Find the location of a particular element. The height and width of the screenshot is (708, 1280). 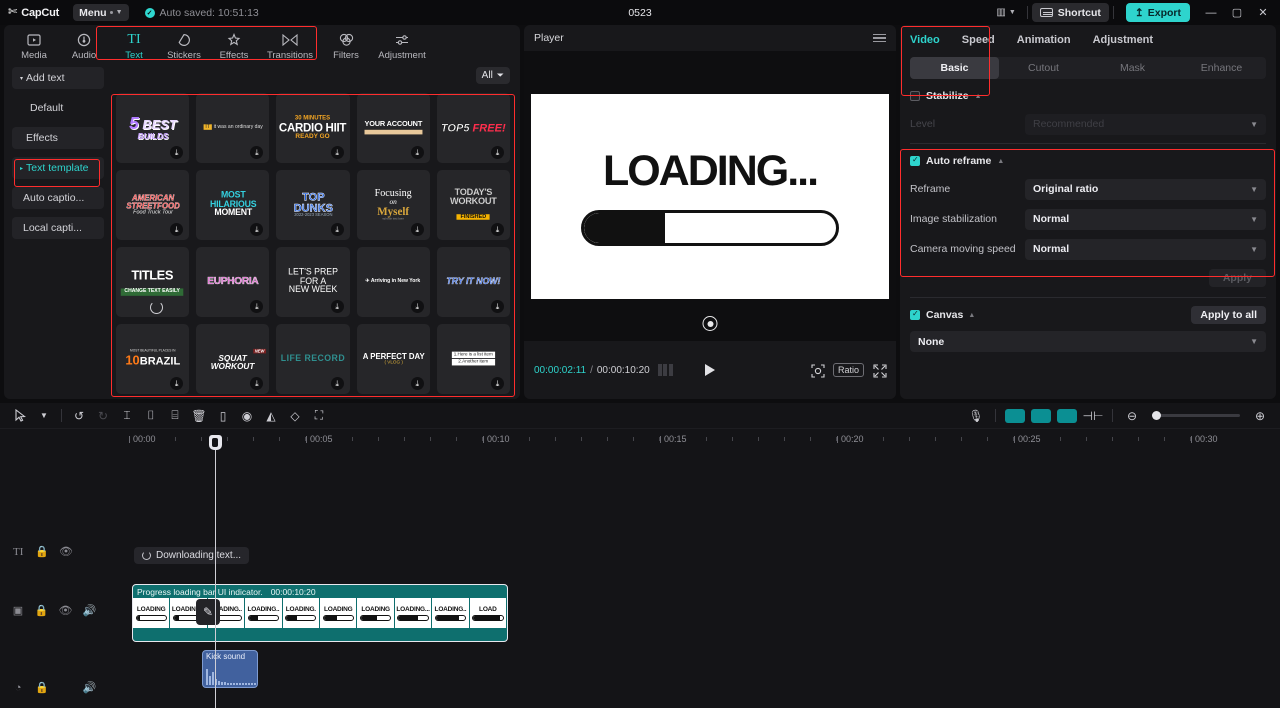

template-item: 30 MINUTES CARDIO HIIT READY GO ⤓ is located at coordinates (313, 128).